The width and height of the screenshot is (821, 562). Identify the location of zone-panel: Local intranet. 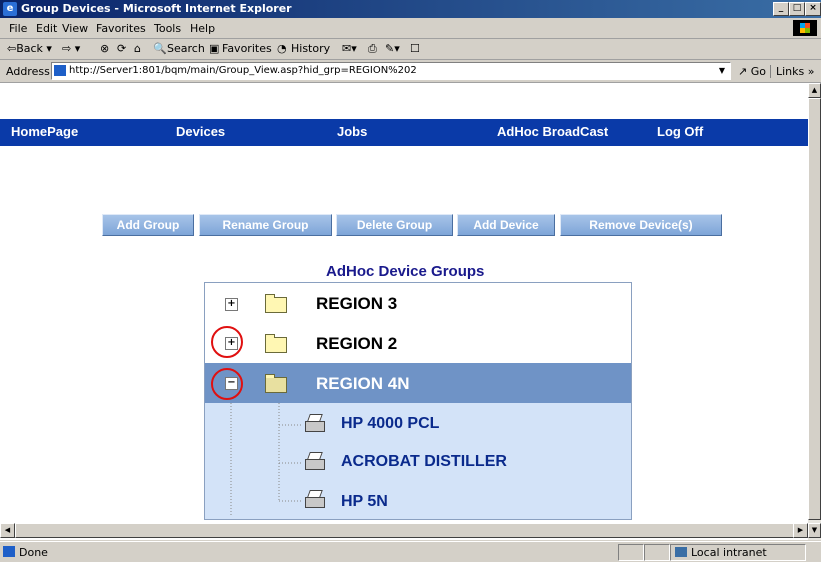
(738, 552).